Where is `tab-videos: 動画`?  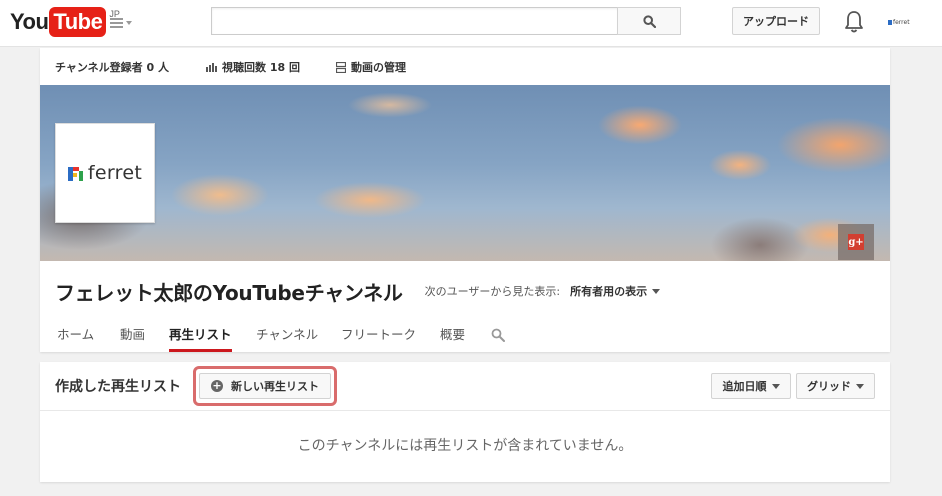
tab-videos: 動画 is located at coordinates (132, 338).